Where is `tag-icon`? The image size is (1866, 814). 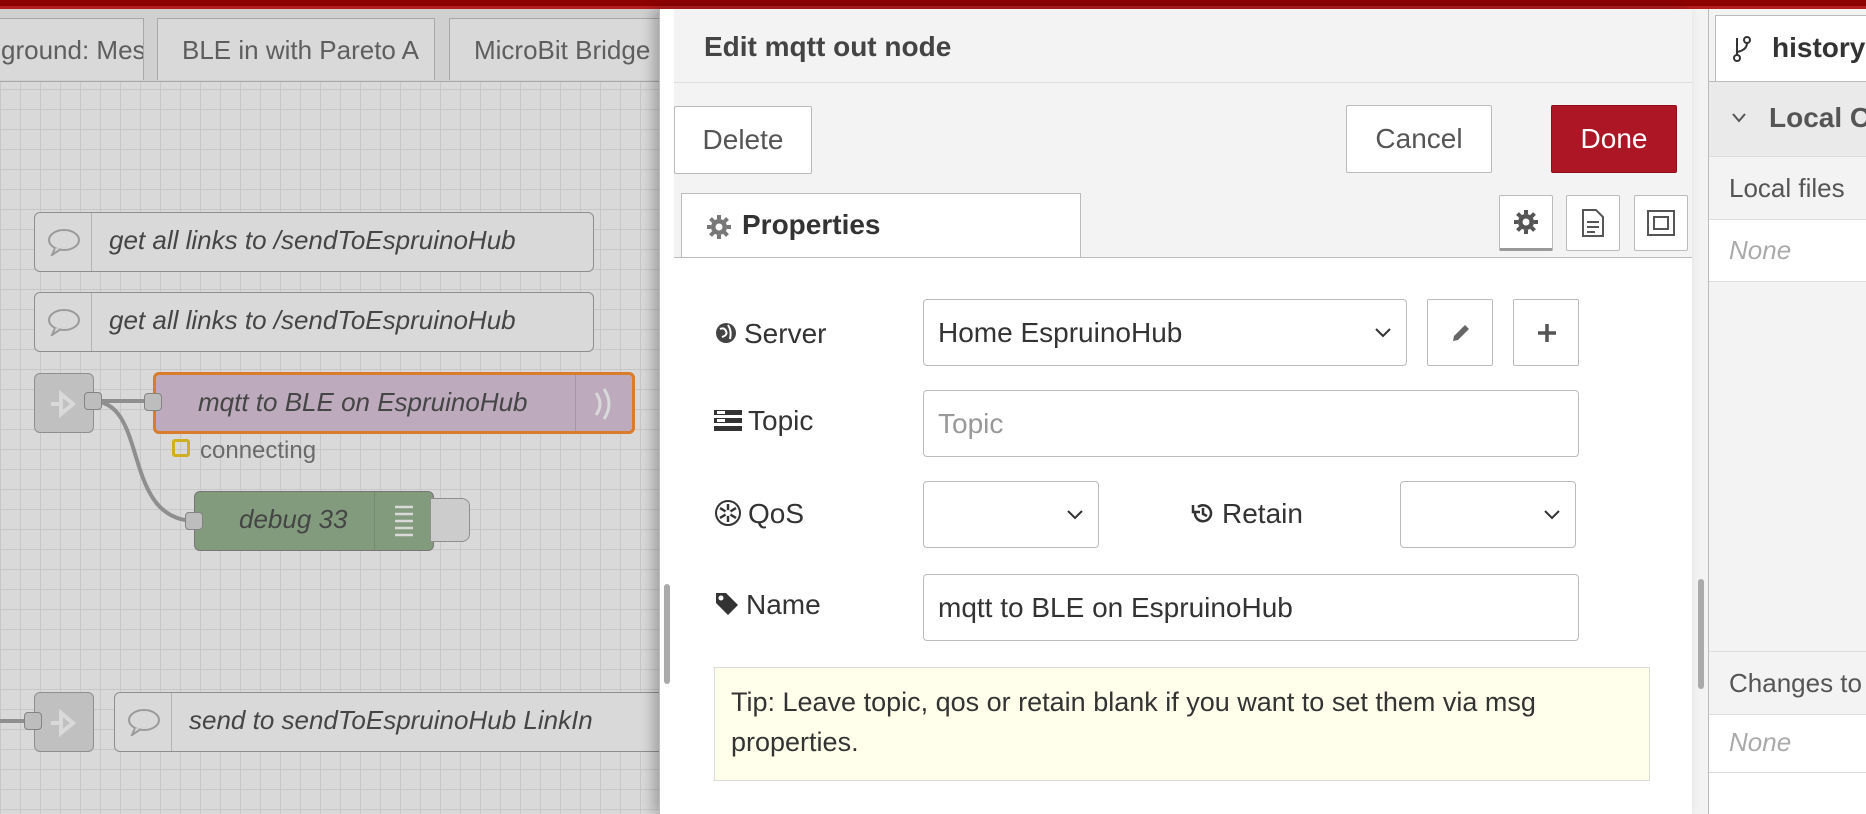
tag-icon is located at coordinates (727, 603).